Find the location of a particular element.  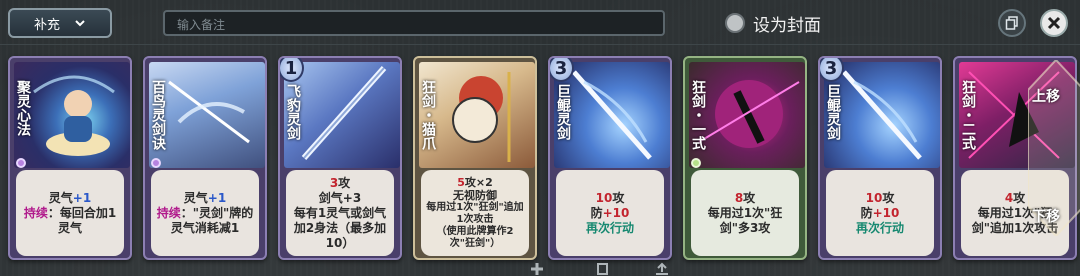

dropdown-label: 补充 is located at coordinates (46, 25).